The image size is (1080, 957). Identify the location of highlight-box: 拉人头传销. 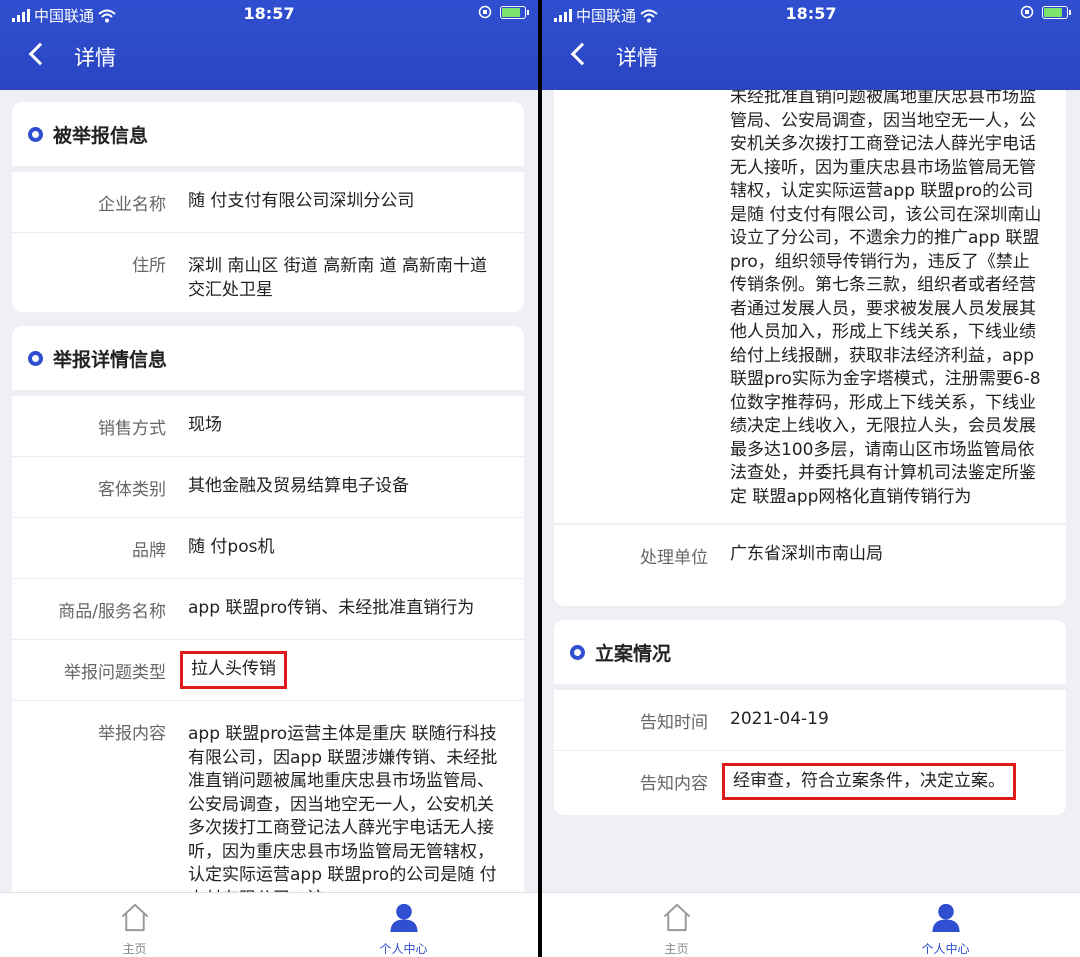
(233, 670).